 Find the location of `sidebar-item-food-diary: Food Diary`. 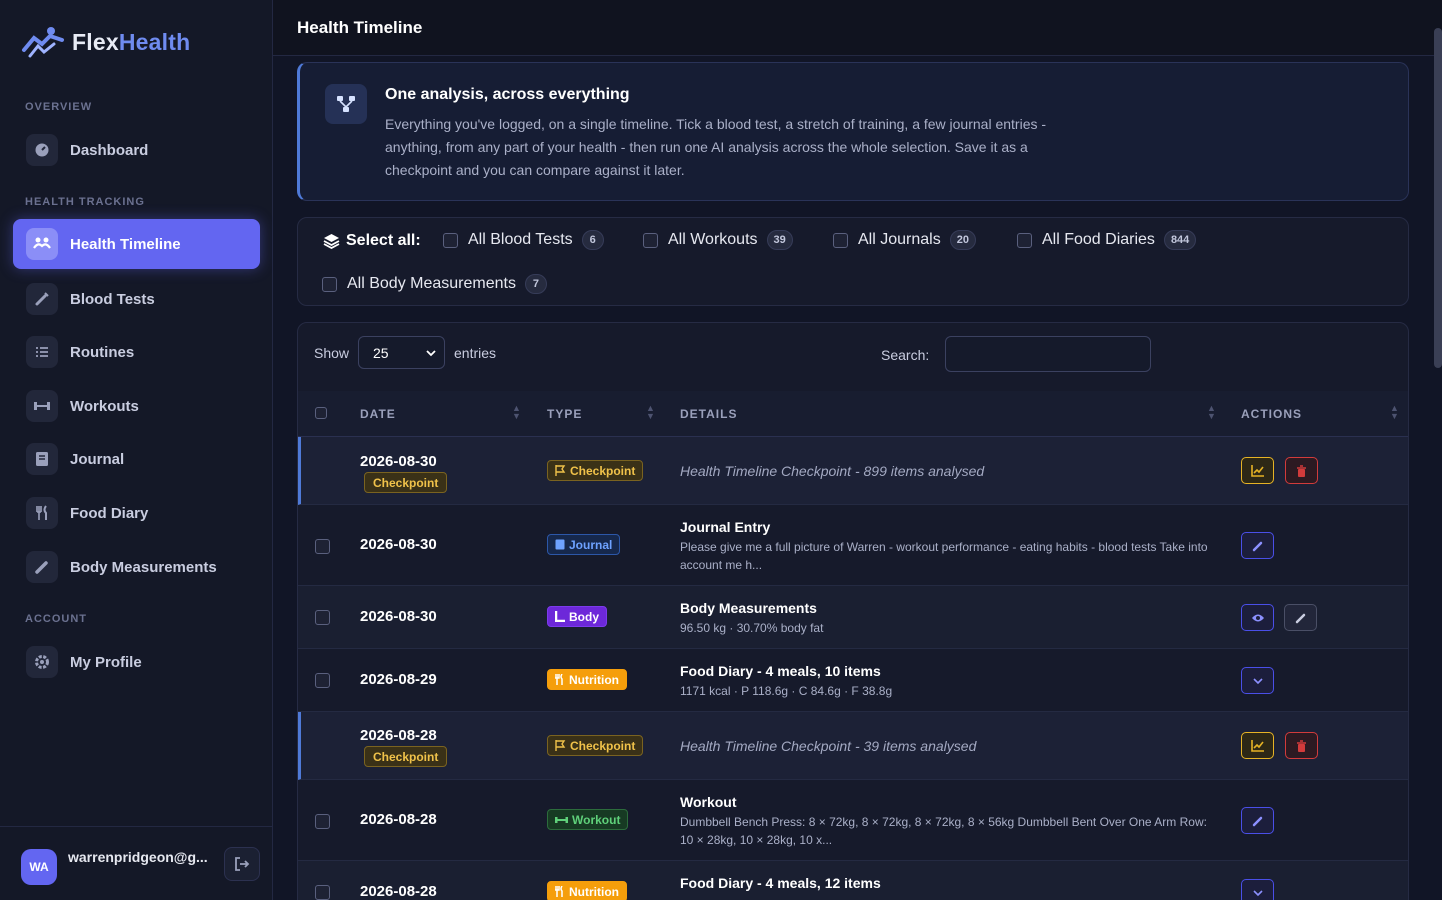

sidebar-item-food-diary: Food Diary is located at coordinates (136, 513).